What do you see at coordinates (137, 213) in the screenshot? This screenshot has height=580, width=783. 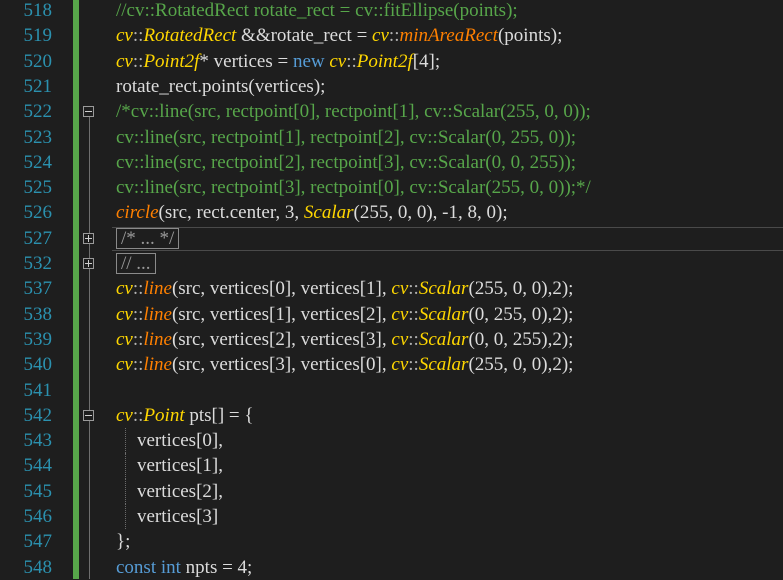 I see `code-token: circle` at bounding box center [137, 213].